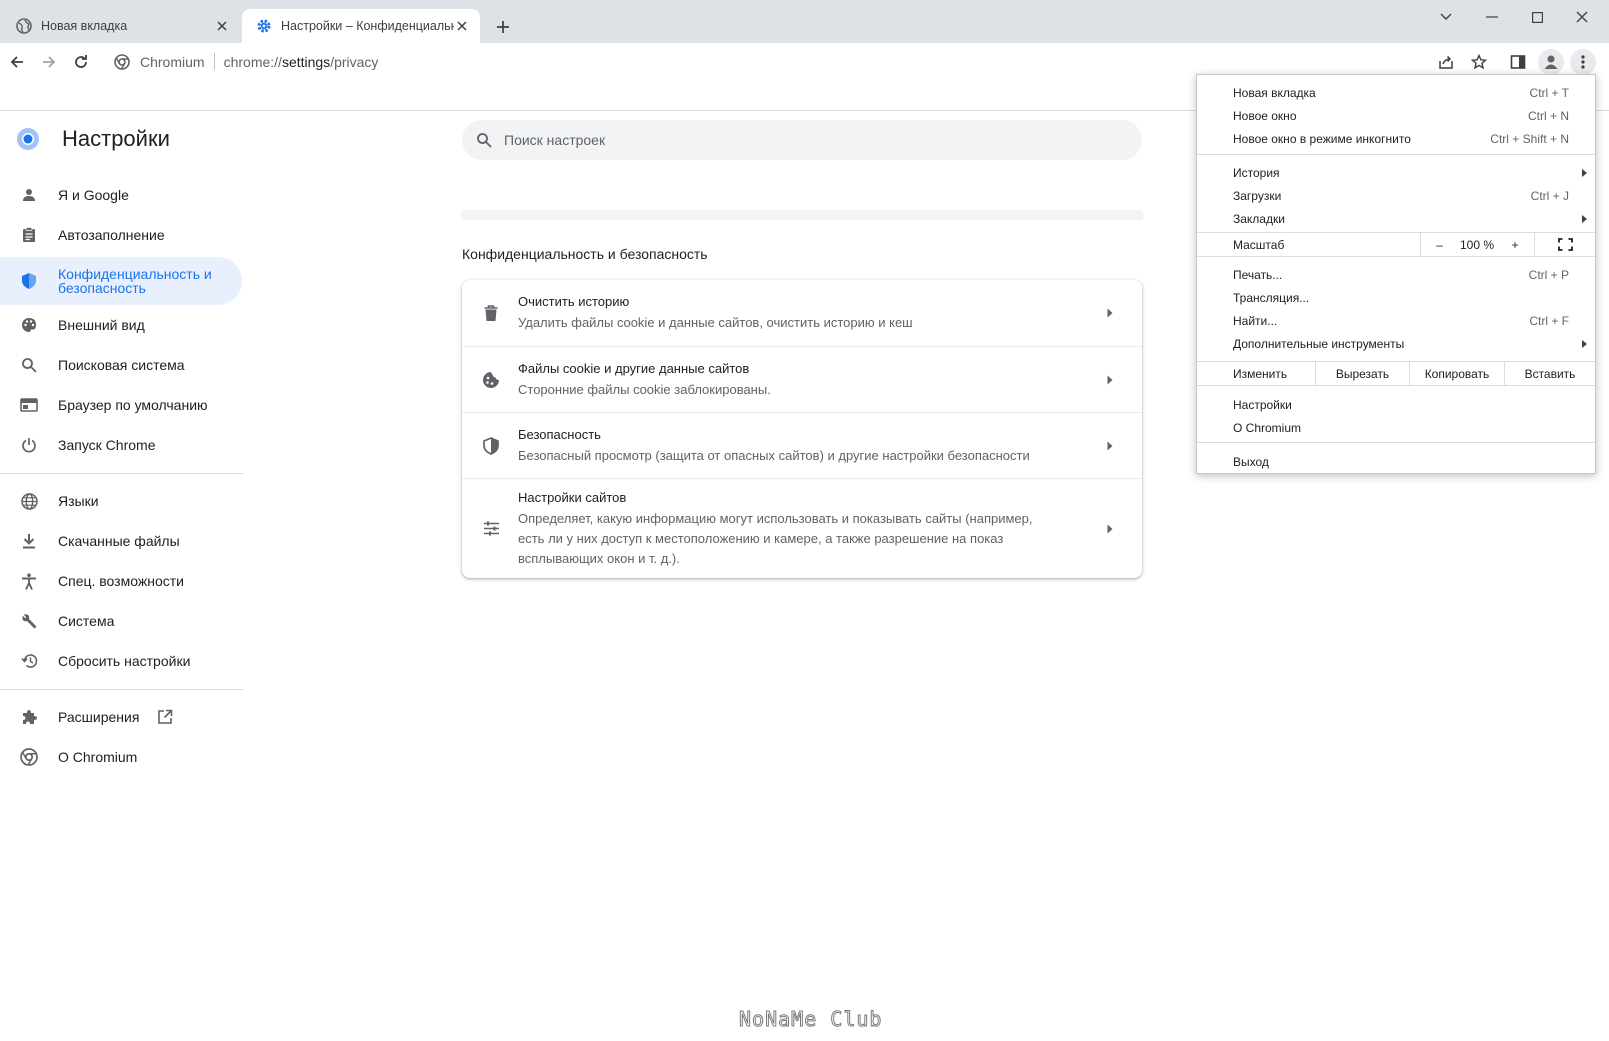 This screenshot has width=1609, height=1041. What do you see at coordinates (1396, 92) in the screenshot?
I see `menu-item-new-tab: Новая вкладка Ctrl + T` at bounding box center [1396, 92].